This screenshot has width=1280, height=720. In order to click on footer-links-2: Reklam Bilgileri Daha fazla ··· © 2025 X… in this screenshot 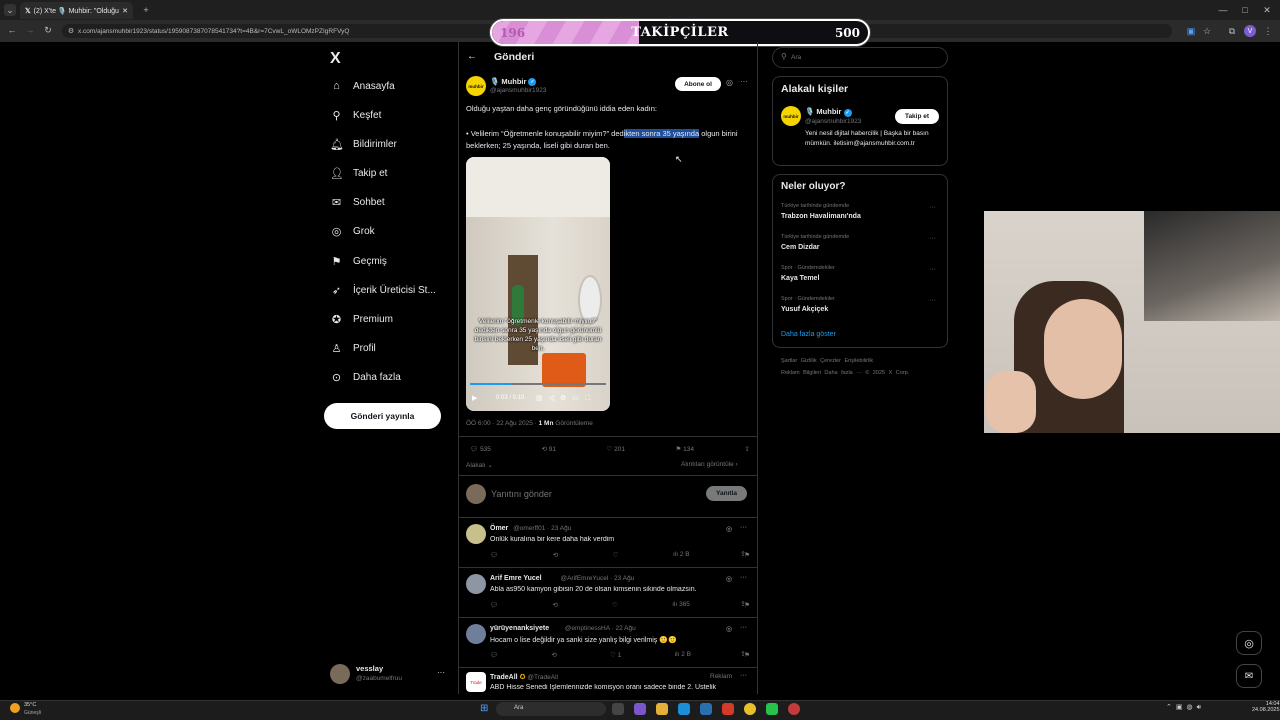, I will do `click(845, 373)`.